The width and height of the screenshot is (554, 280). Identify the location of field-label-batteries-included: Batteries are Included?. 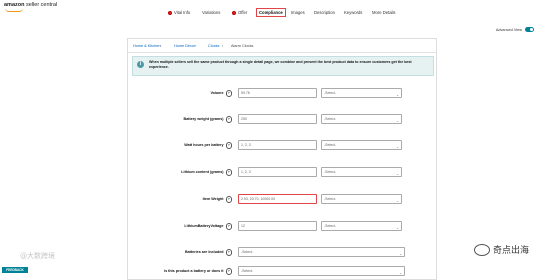
(208, 252).